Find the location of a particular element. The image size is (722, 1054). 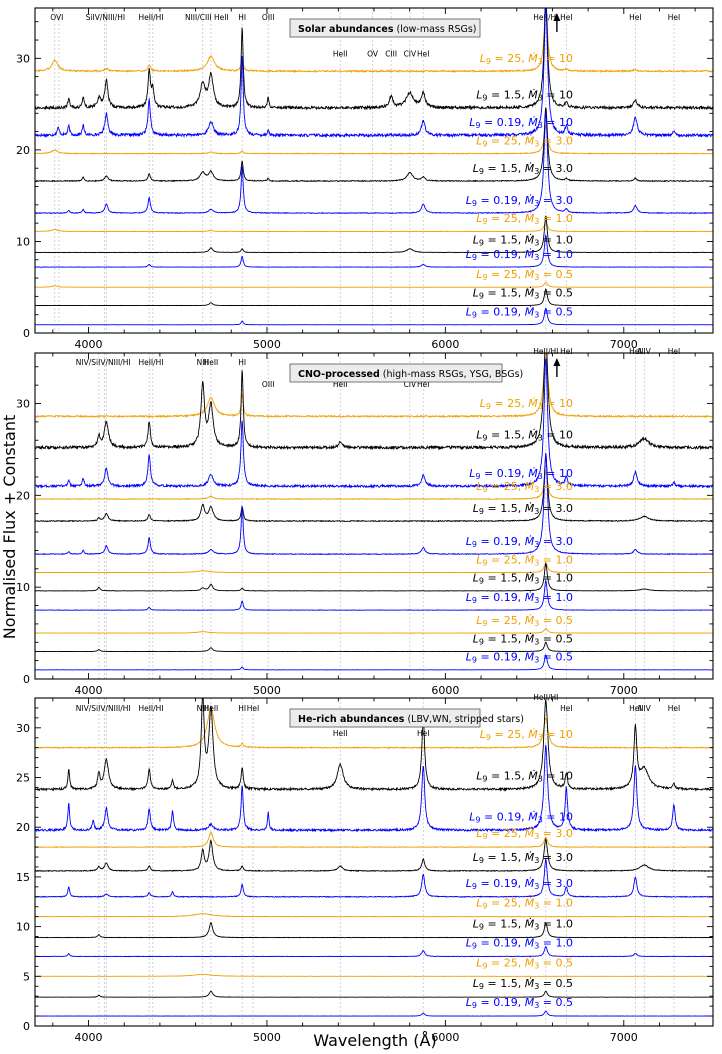

y-tick-label: 15 is located at coordinates (23, 877).